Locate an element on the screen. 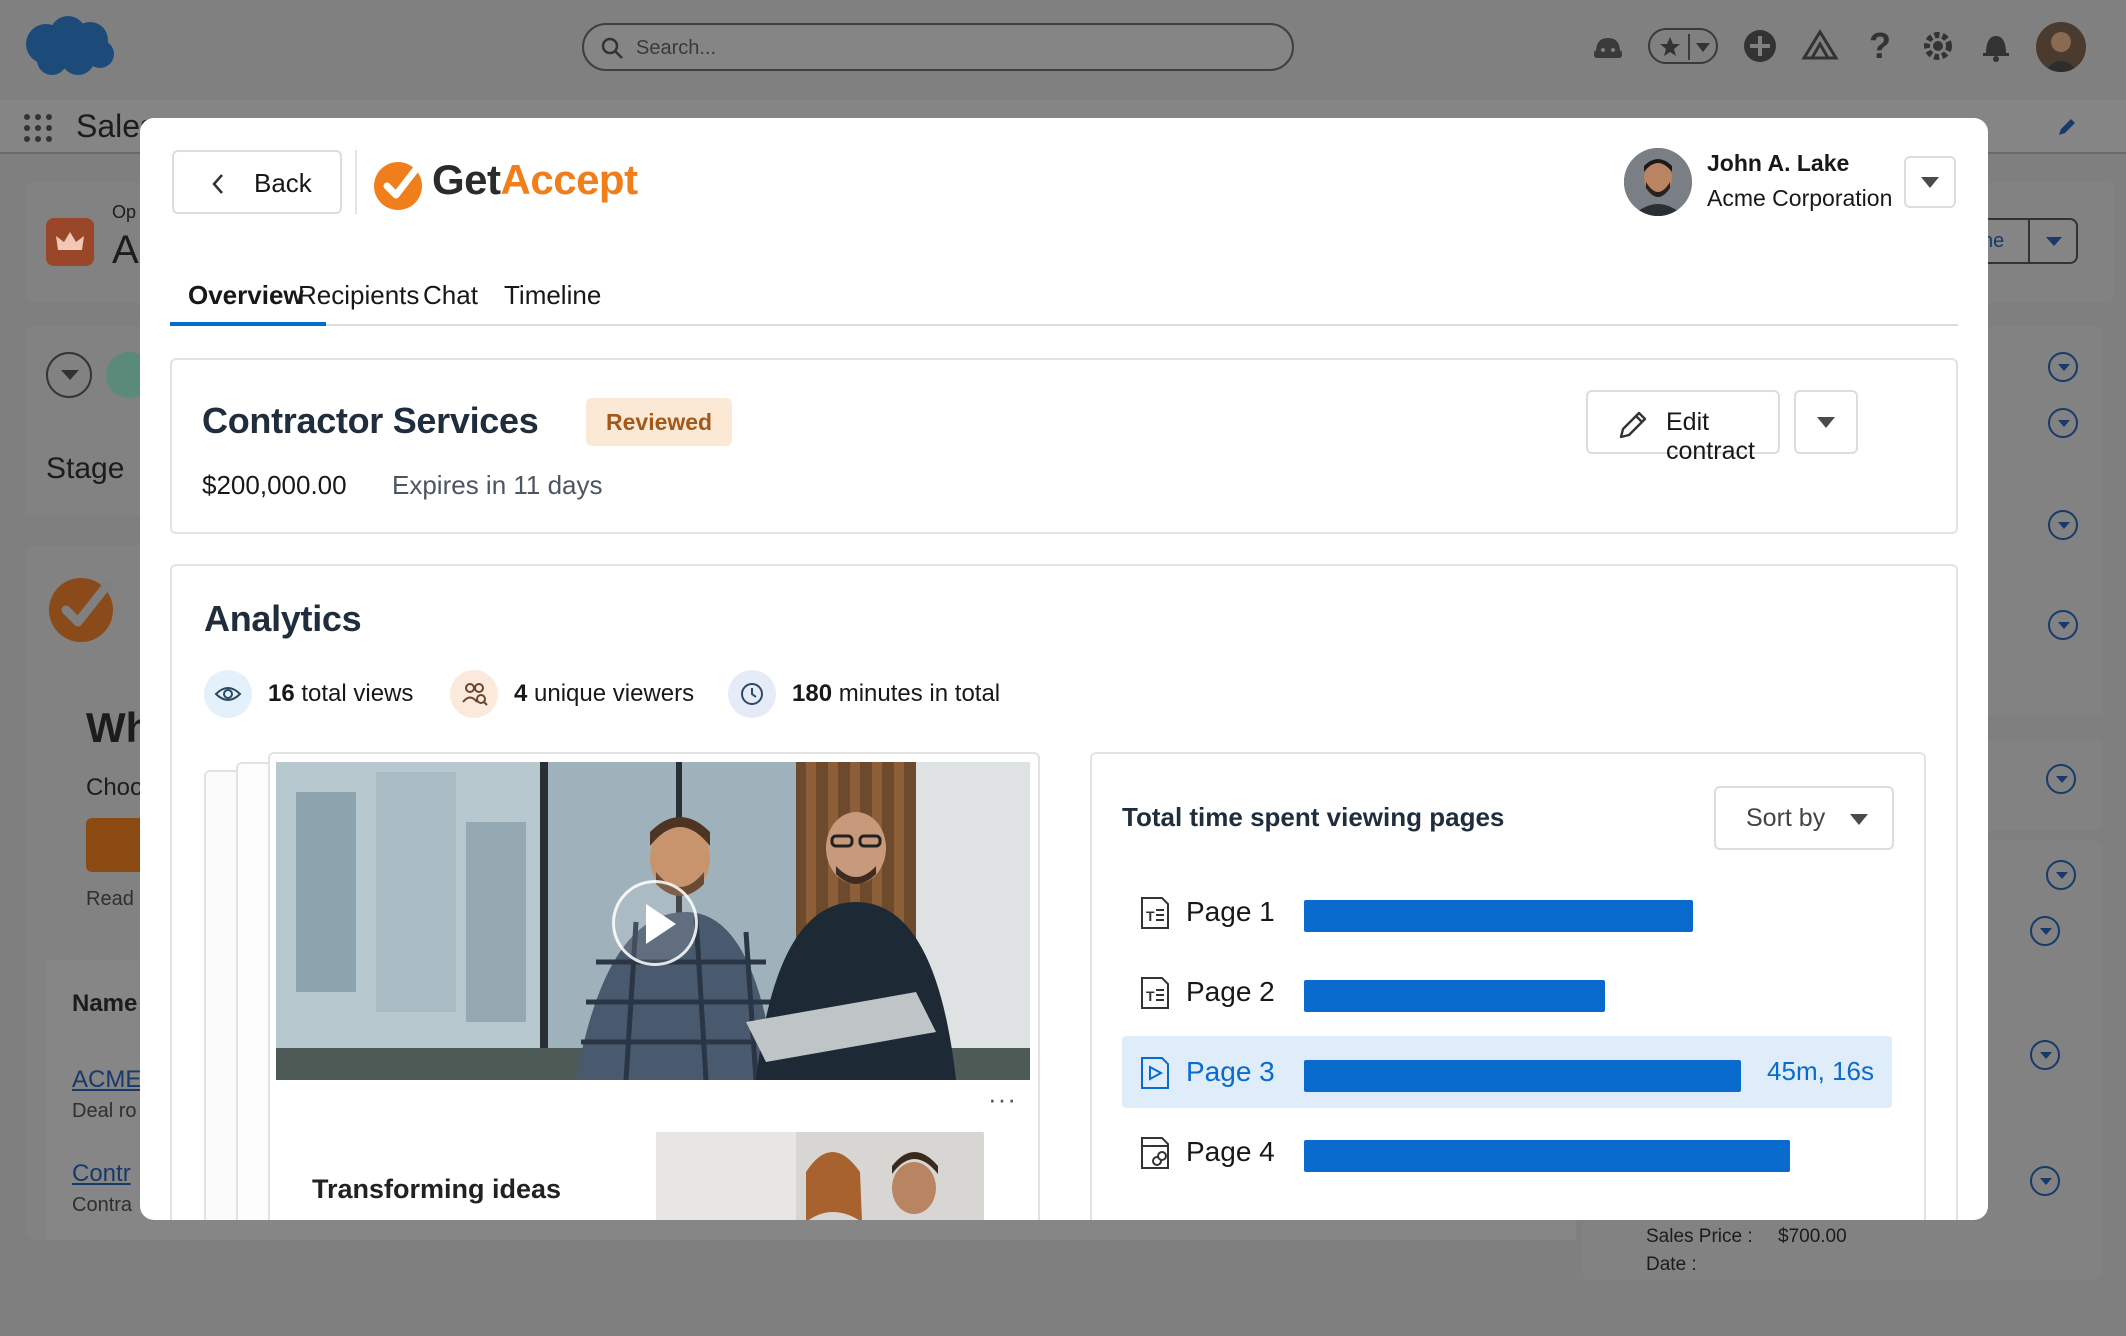 The width and height of the screenshot is (2126, 1336). edit-contract-label: Edit contract is located at coordinates (1710, 436).